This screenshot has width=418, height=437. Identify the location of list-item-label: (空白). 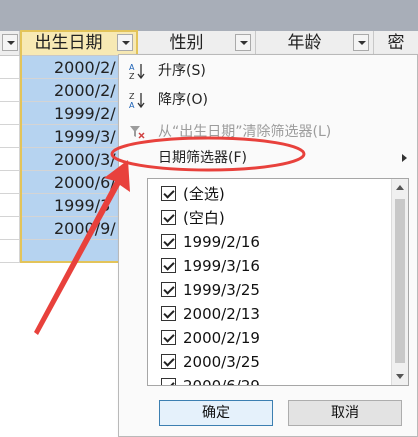
(204, 218).